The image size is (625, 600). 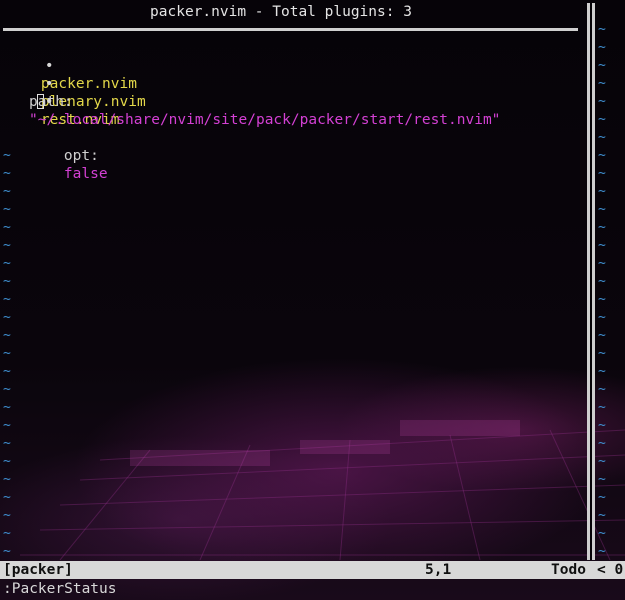 I want to click on plugin-list-item-selected: • rest.nvim, so click(x=60, y=101).